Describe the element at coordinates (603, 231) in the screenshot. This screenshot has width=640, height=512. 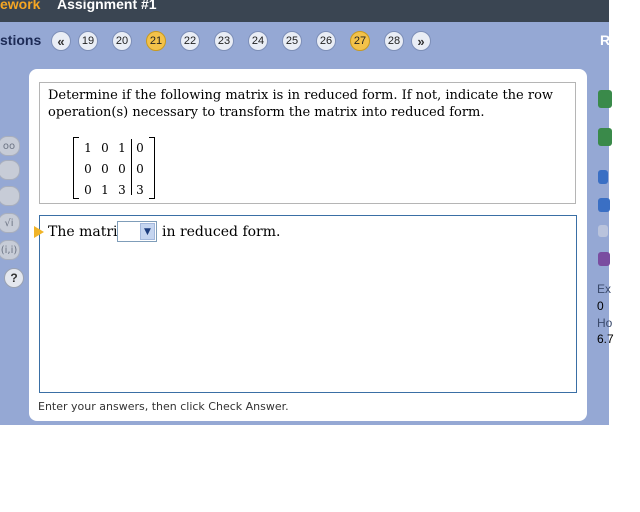
I see `calculator-icon` at that location.